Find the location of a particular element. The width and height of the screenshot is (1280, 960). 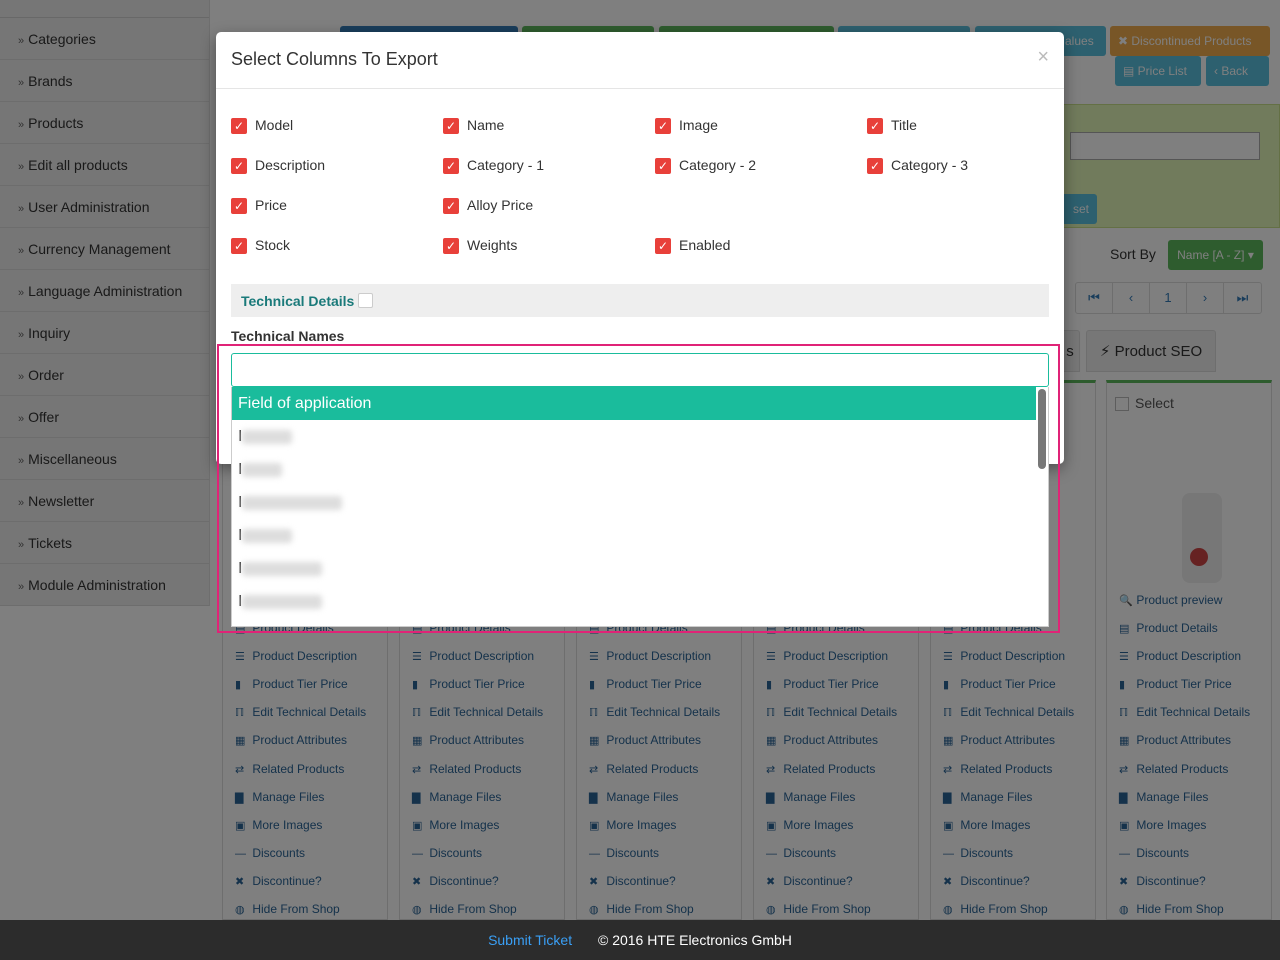

export-column-label: Weights is located at coordinates (492, 245).